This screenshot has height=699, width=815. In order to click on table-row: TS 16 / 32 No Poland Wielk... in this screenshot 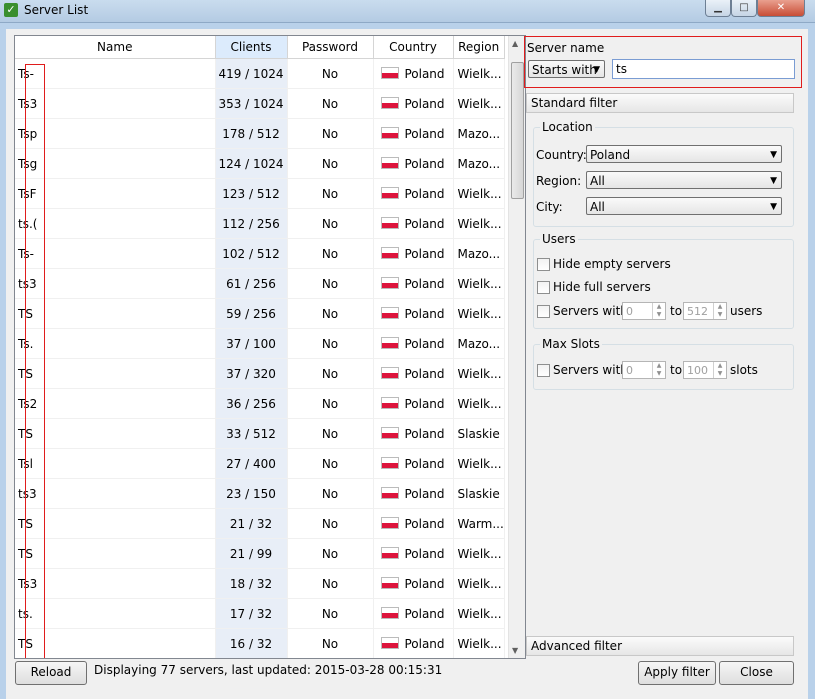, I will do `click(260, 643)`.